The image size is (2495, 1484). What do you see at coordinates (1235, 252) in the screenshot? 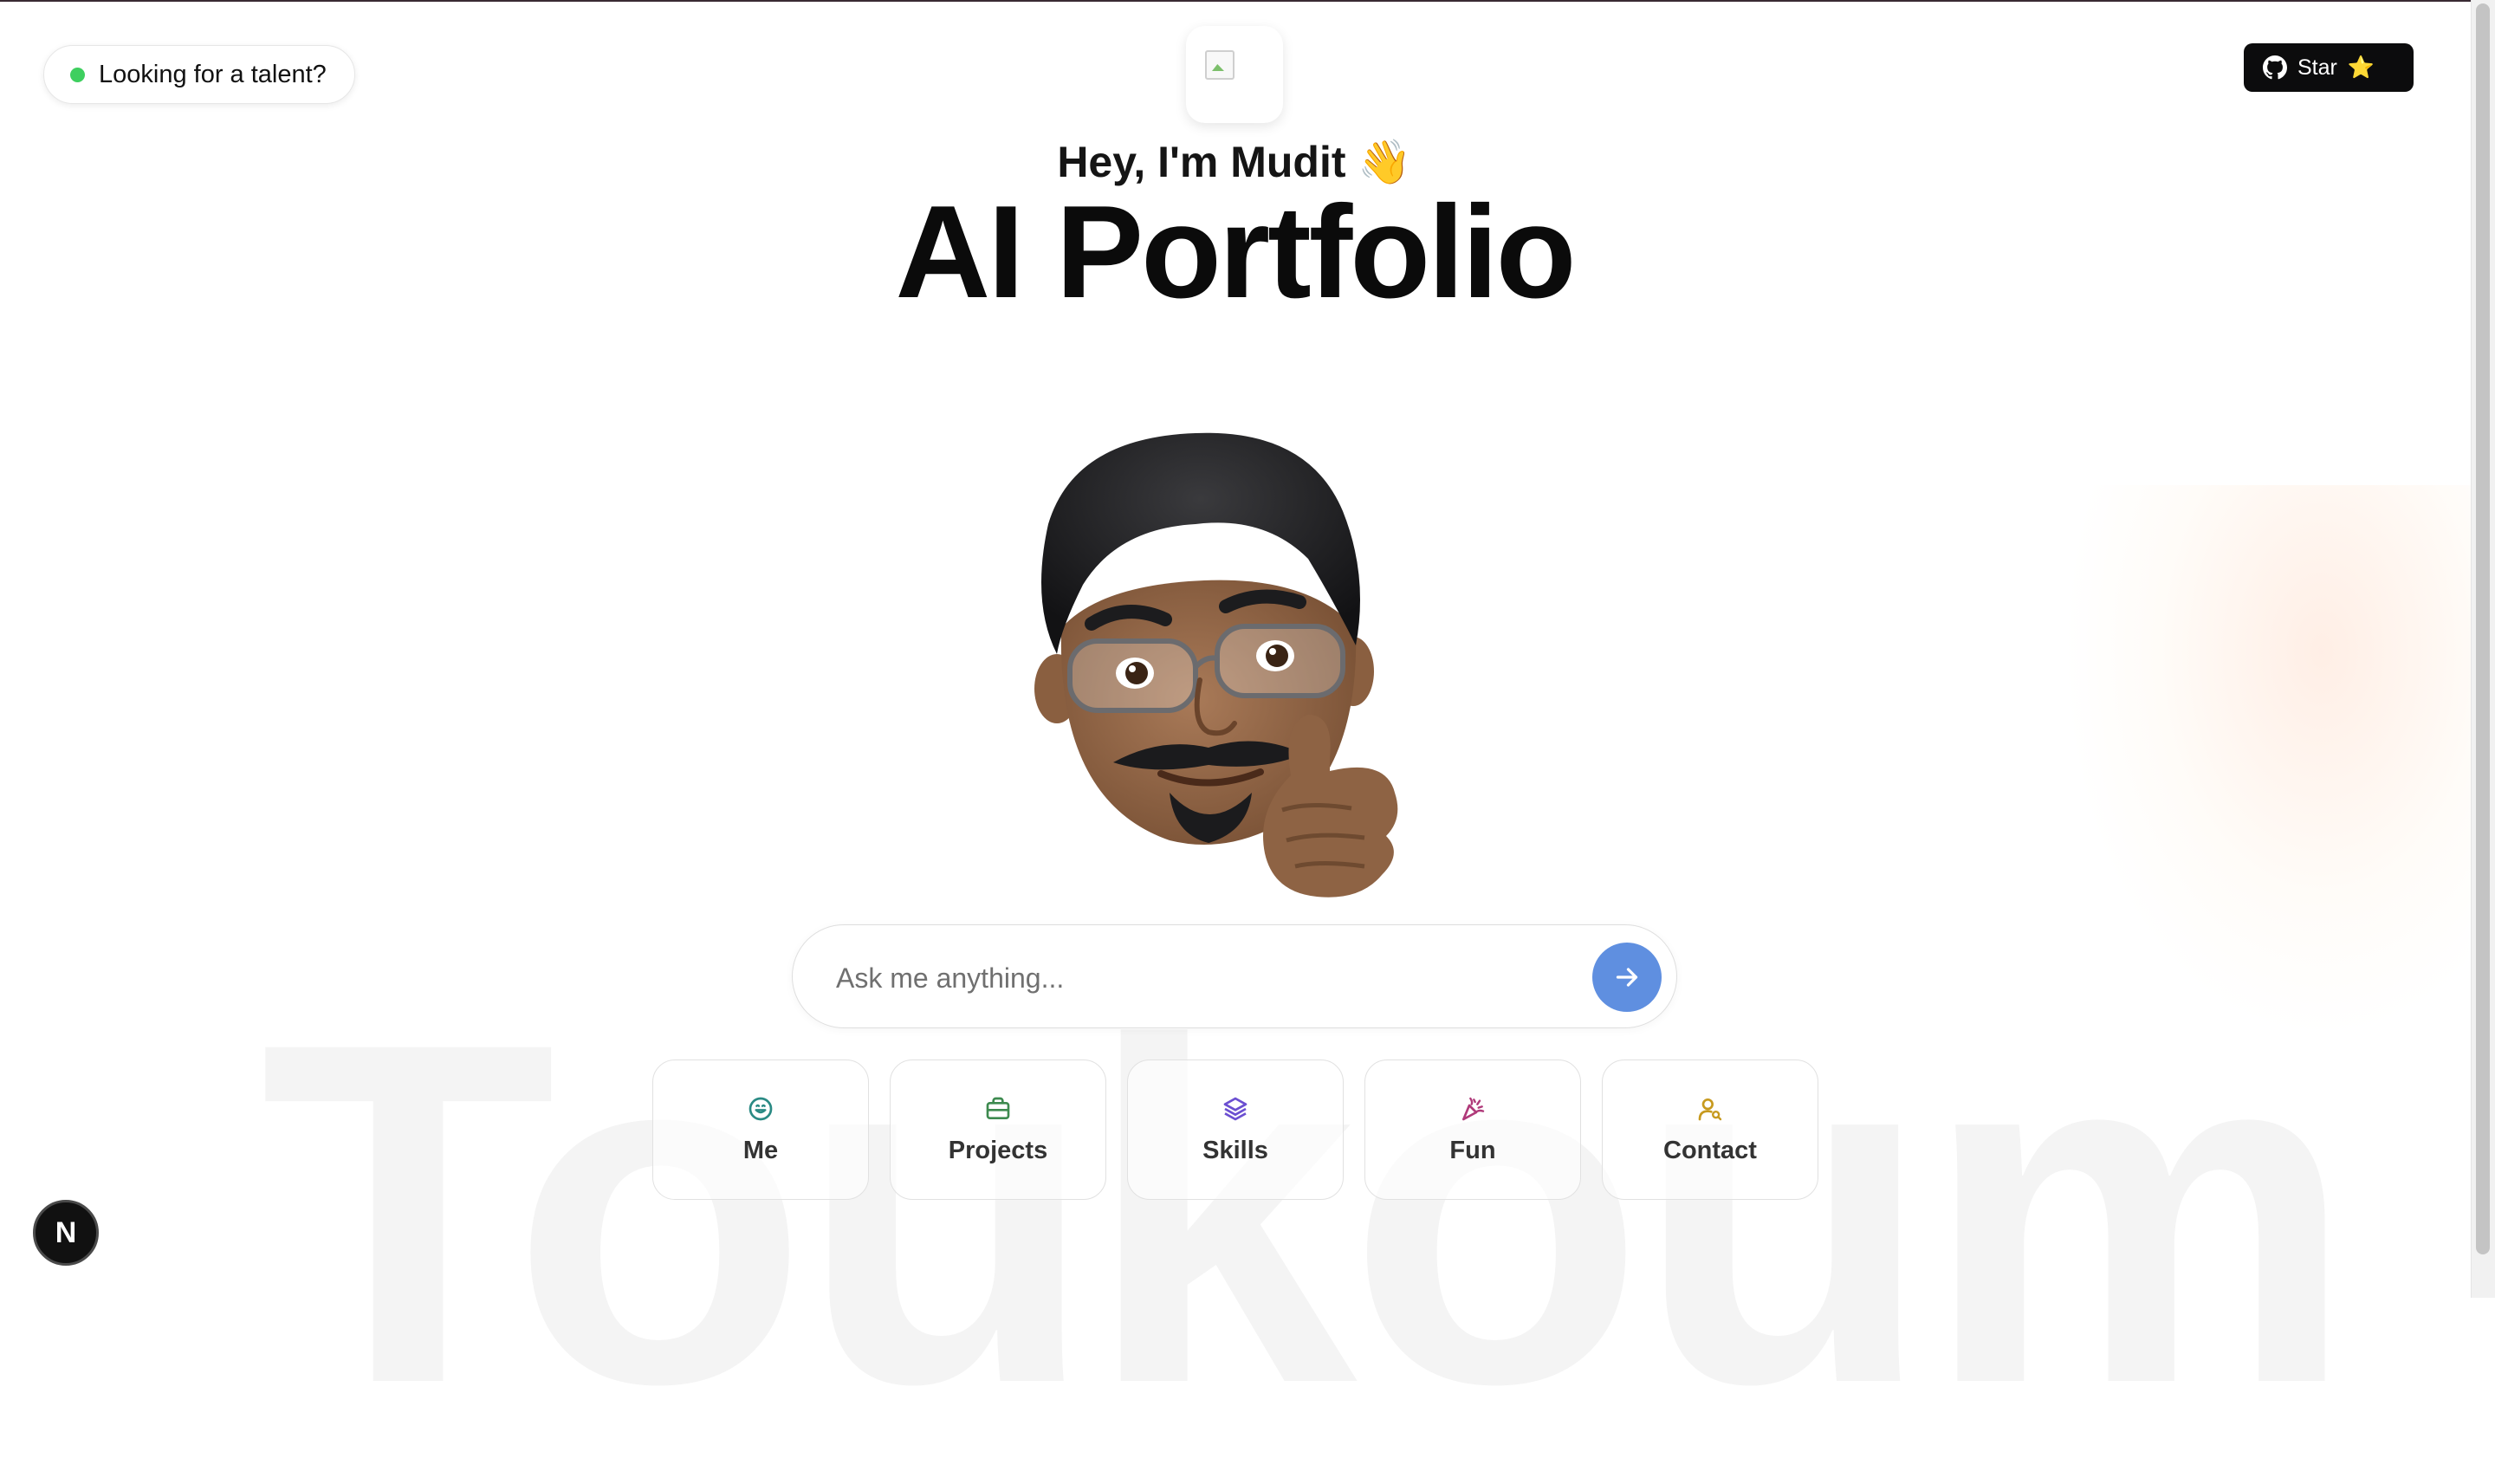
I see `page-title: AI Portfolio` at bounding box center [1235, 252].